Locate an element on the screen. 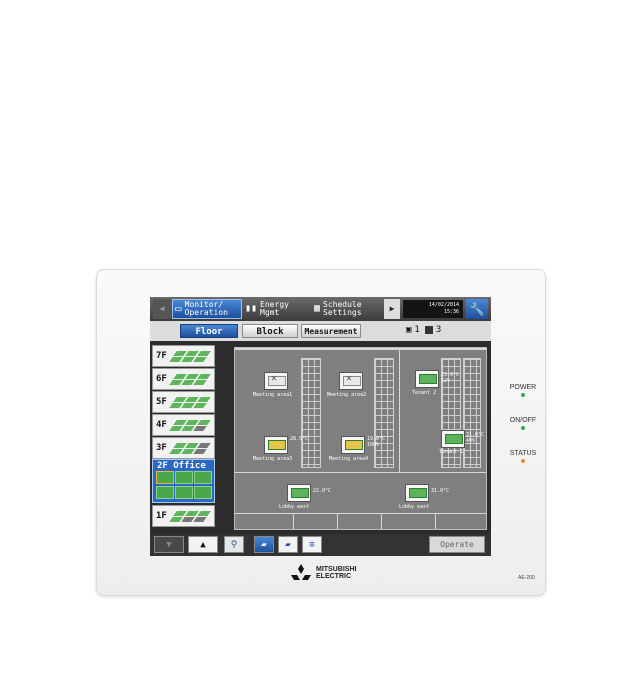 The image size is (641, 700). wrench-icon: 🔧 is located at coordinates (477, 309).